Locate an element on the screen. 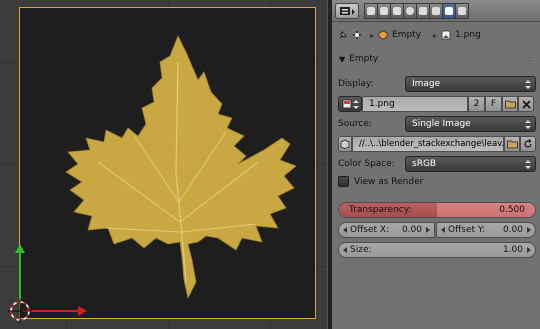 The height and width of the screenshot is (329, 540). context-tabs is located at coordinates (416, 11).